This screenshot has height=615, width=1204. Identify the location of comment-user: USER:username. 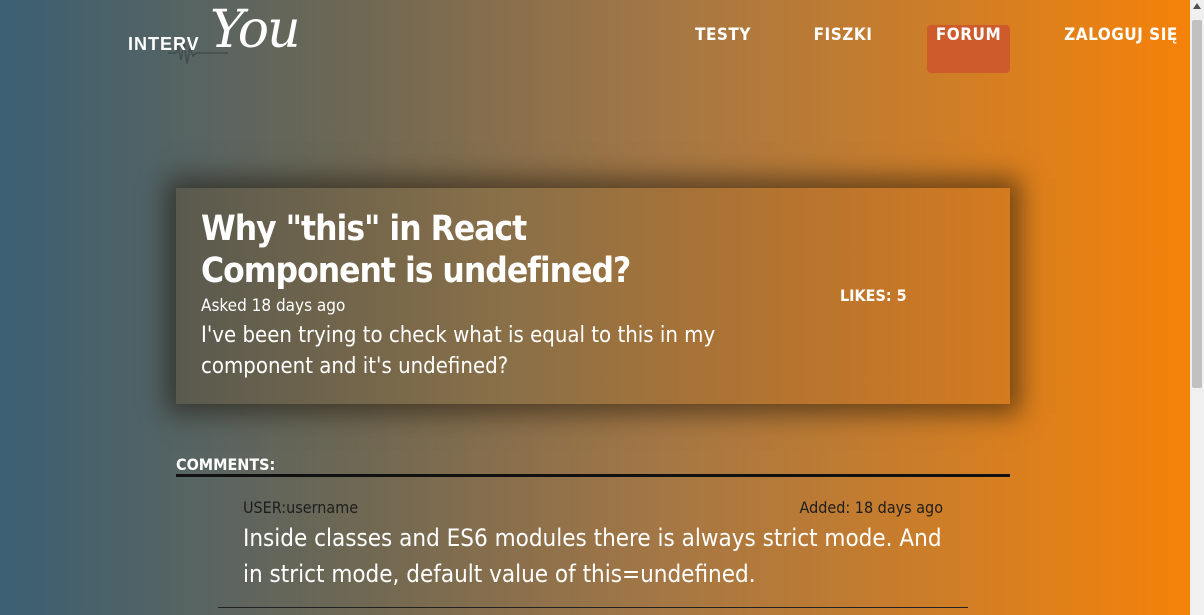
(301, 507).